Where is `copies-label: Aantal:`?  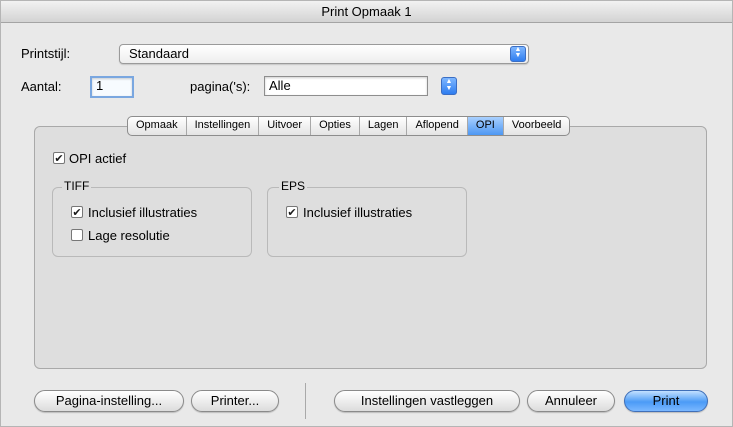
copies-label: Aantal: is located at coordinates (41, 86).